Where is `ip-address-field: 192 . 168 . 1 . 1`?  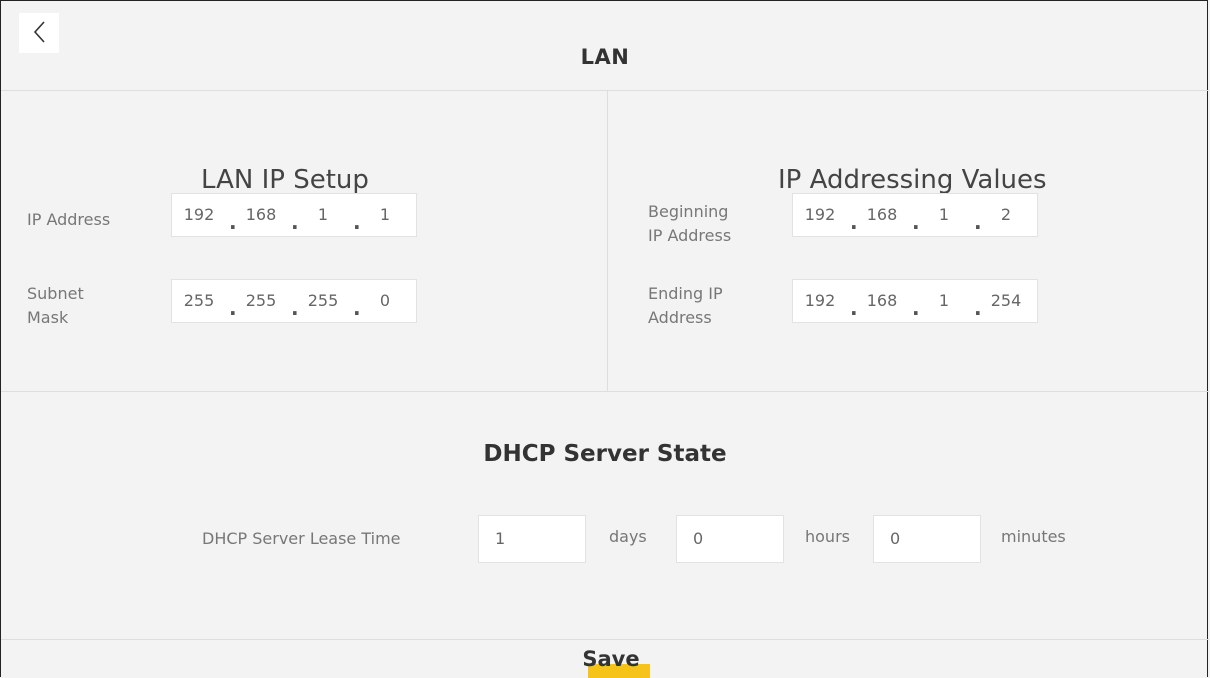
ip-address-field: 192 . 168 . 1 . 1 is located at coordinates (294, 215).